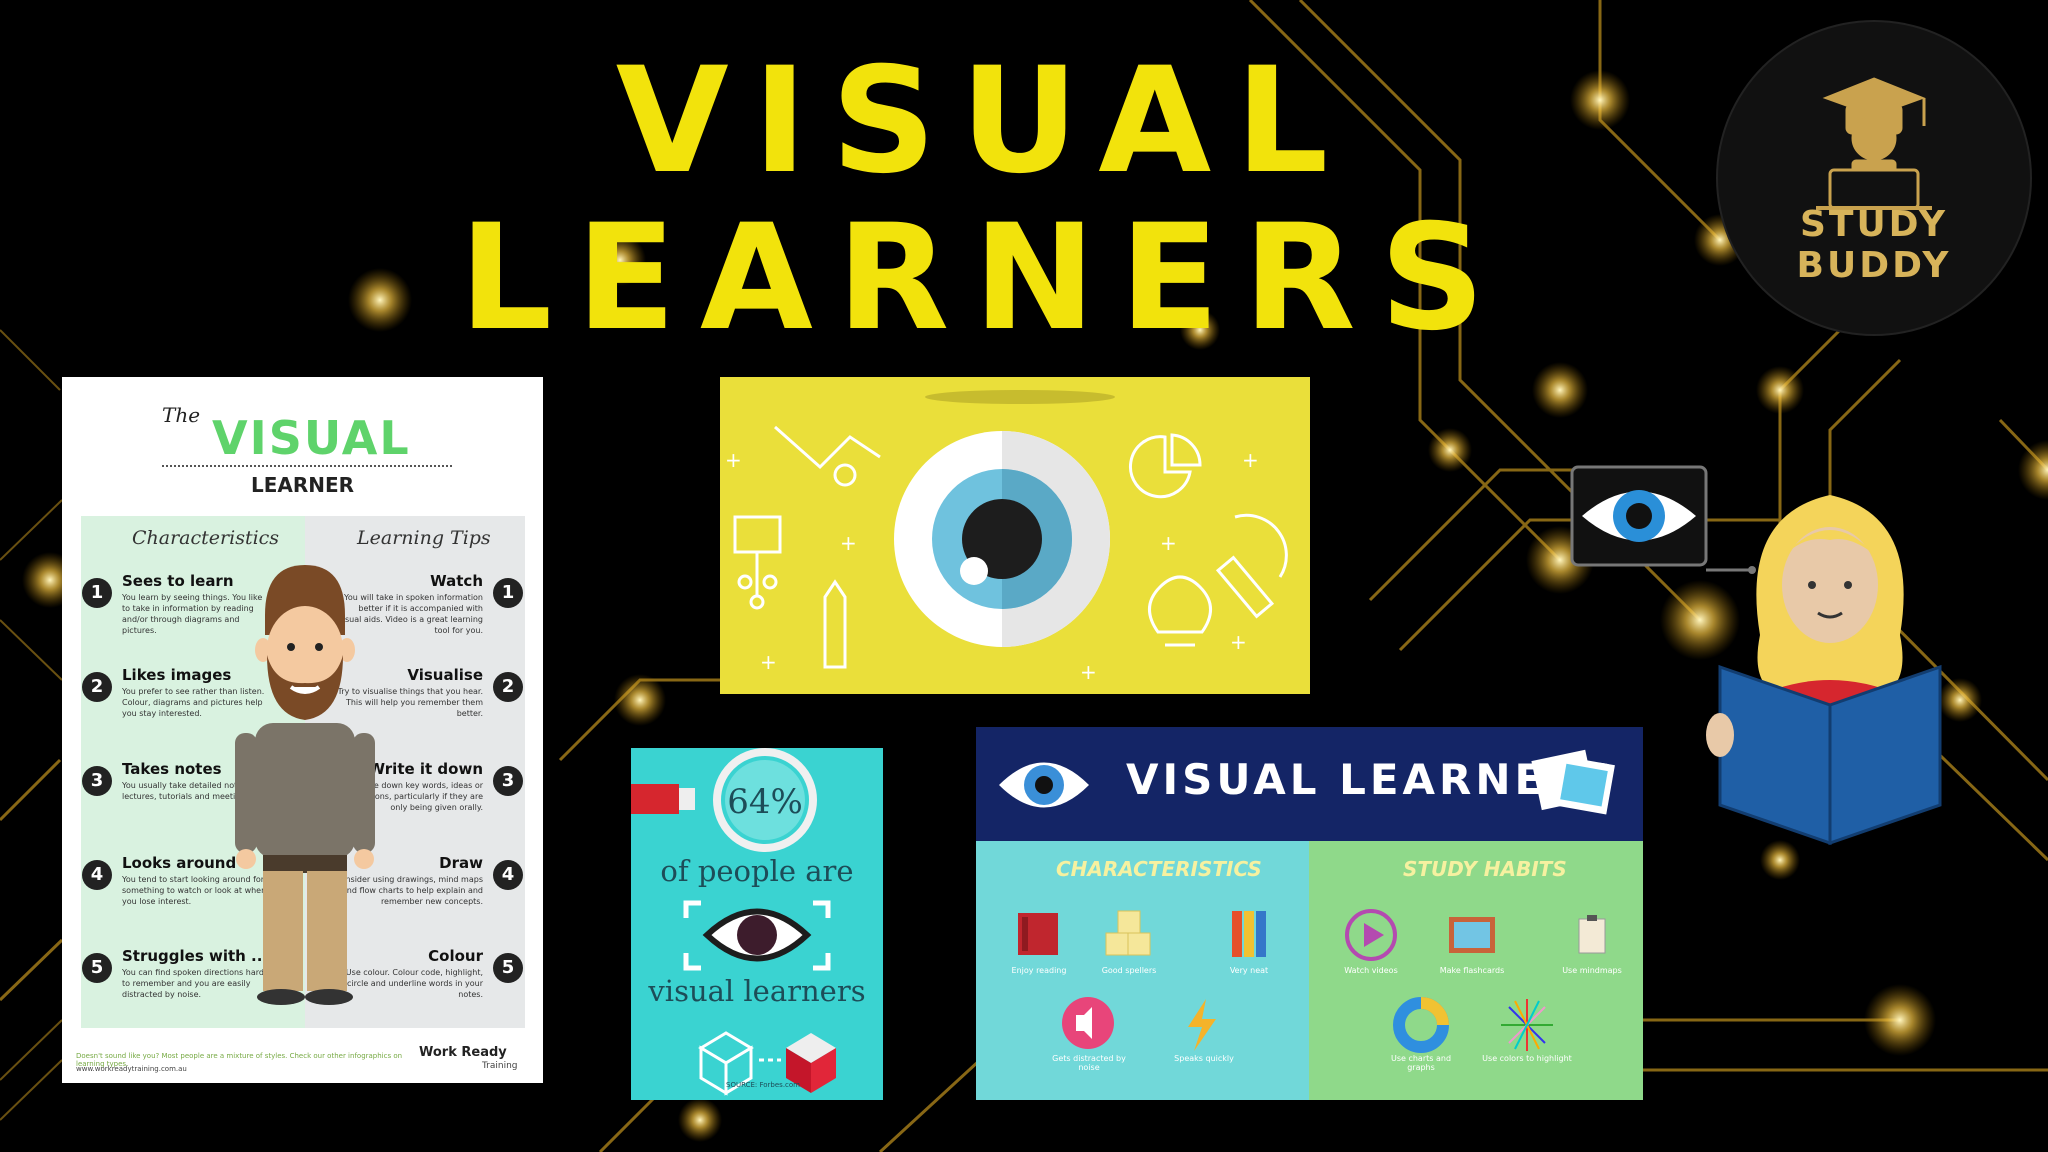 This screenshot has width=2048, height=1152. Describe the element at coordinates (1309, 784) in the screenshot. I see `infographic-header: VISUAL LEARNERS` at that location.